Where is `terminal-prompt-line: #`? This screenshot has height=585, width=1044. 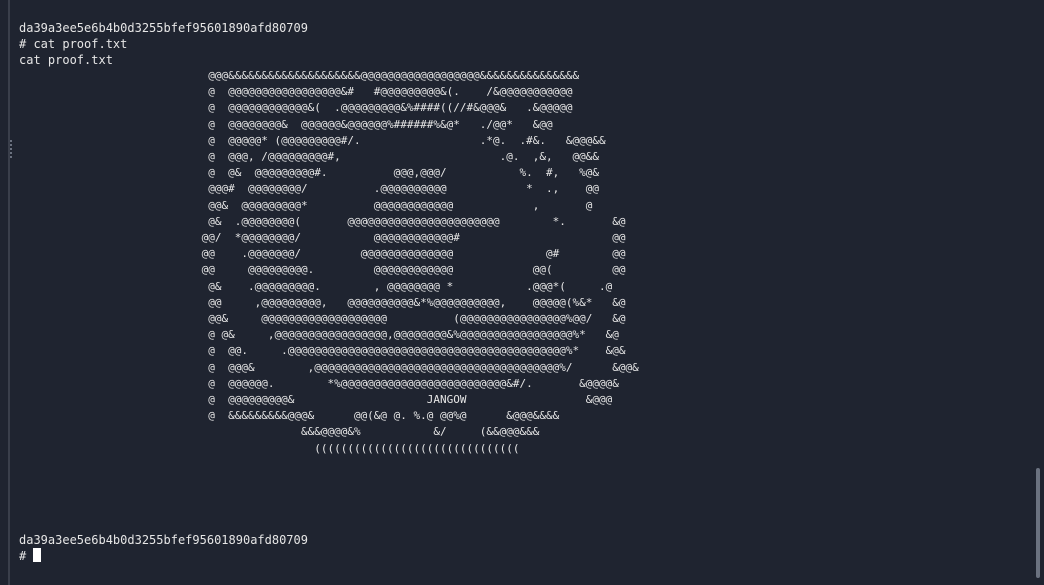 terminal-prompt-line: # is located at coordinates (30, 556).